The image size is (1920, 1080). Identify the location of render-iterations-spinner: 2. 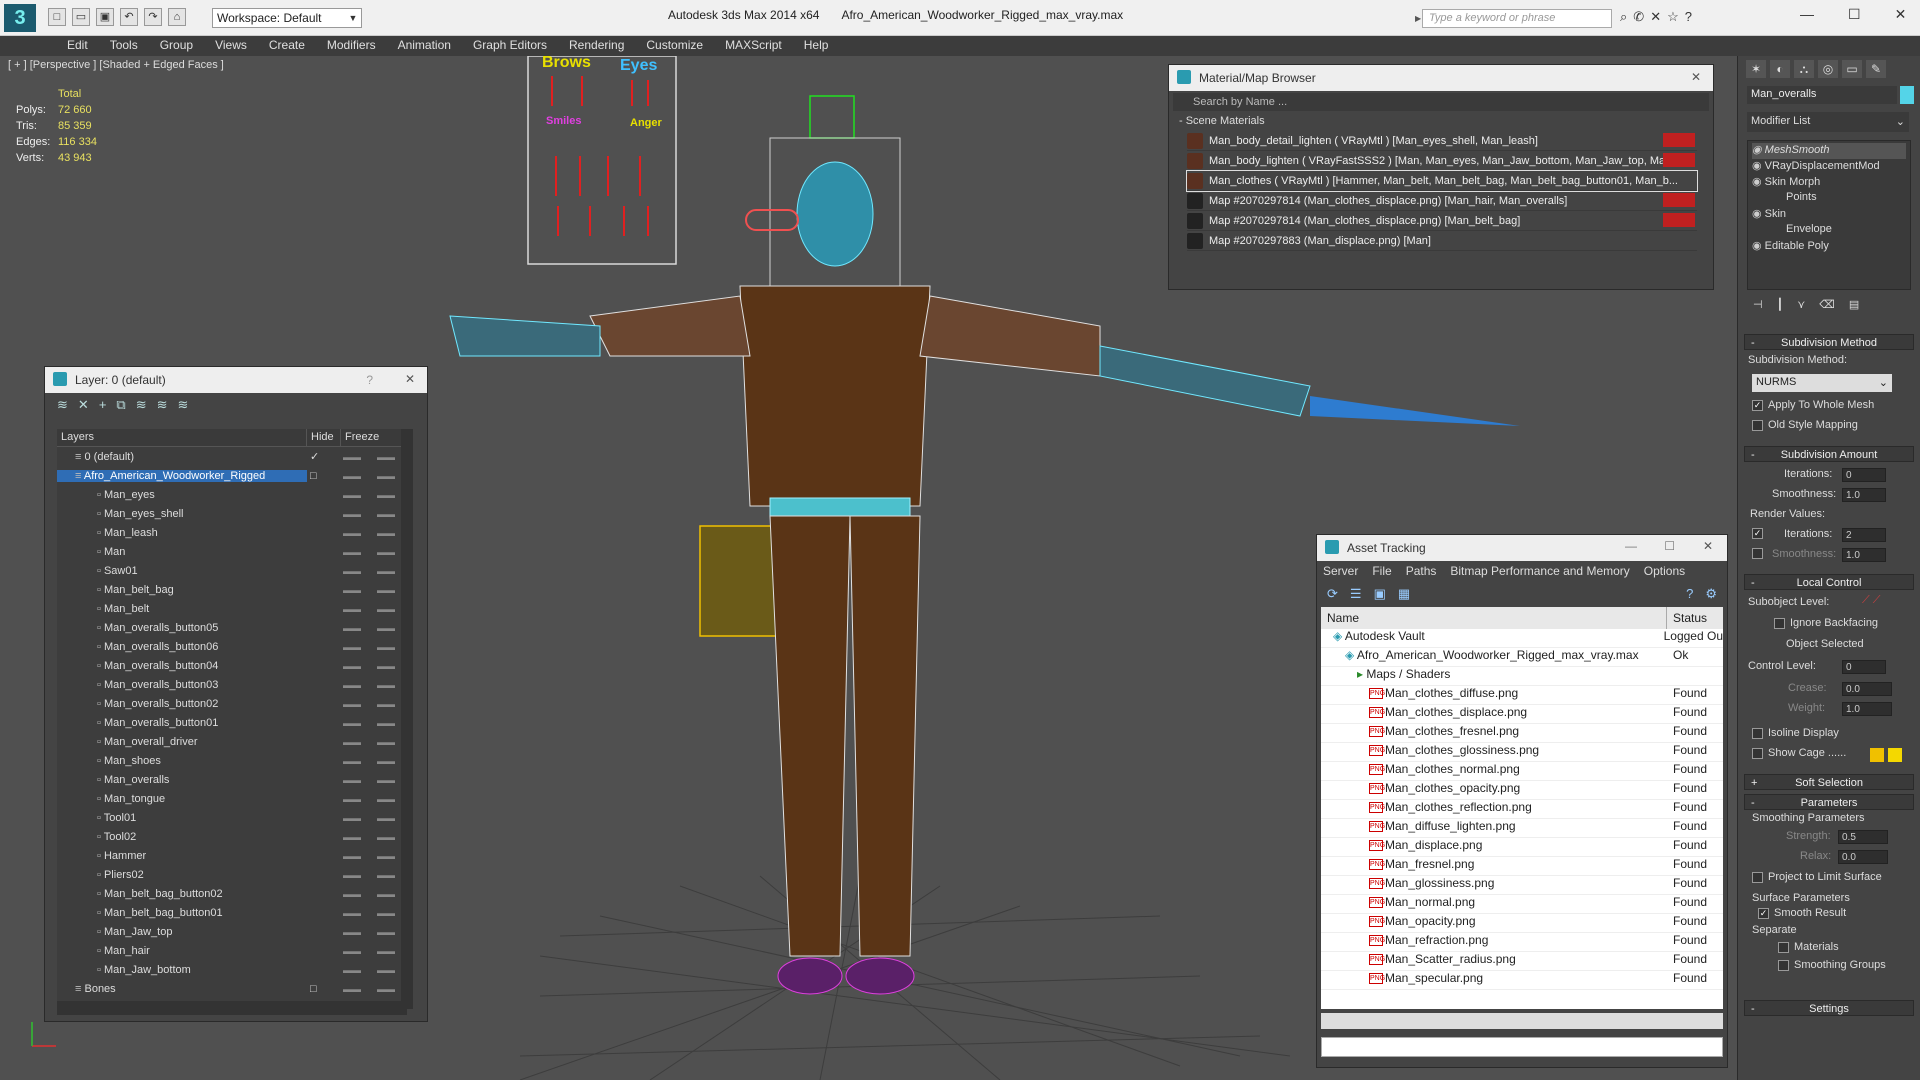
(1864, 535).